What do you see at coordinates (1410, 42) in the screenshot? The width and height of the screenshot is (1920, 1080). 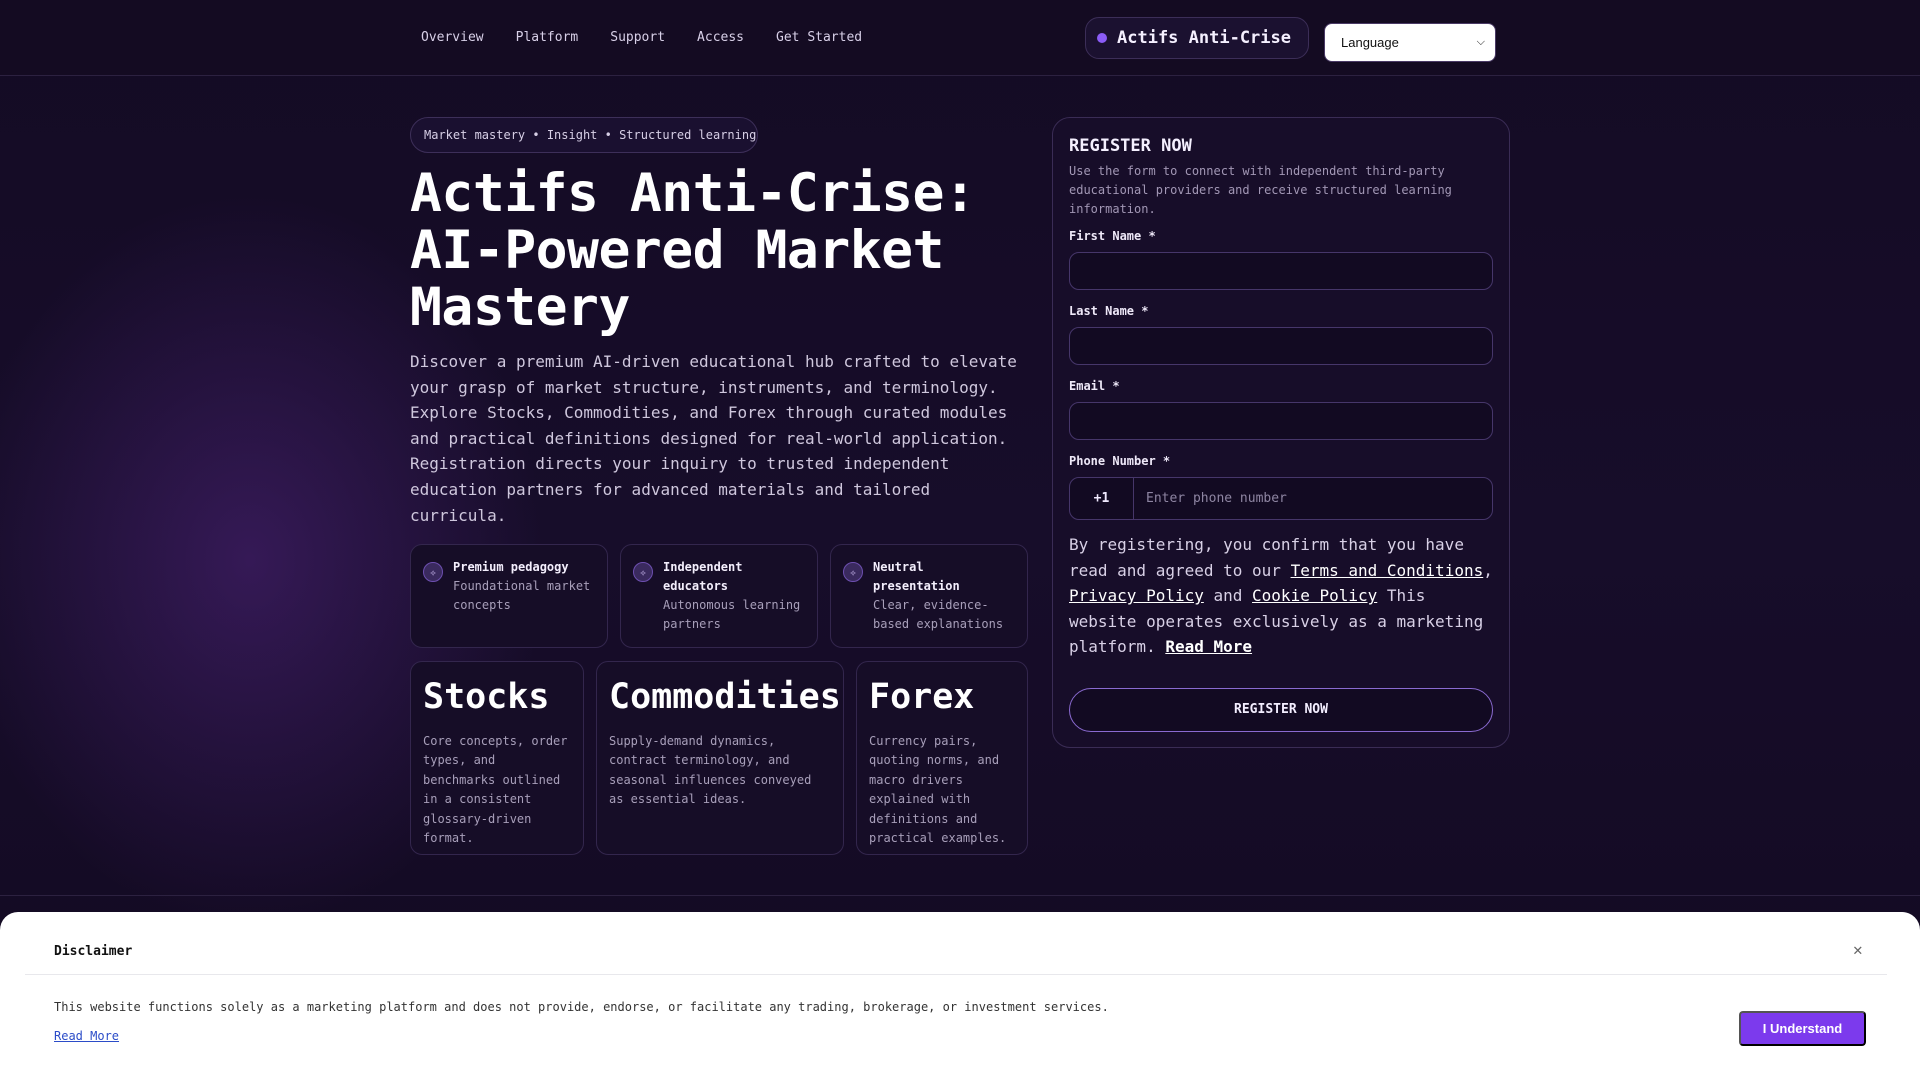 I see `language-select: Language ⌵` at bounding box center [1410, 42].